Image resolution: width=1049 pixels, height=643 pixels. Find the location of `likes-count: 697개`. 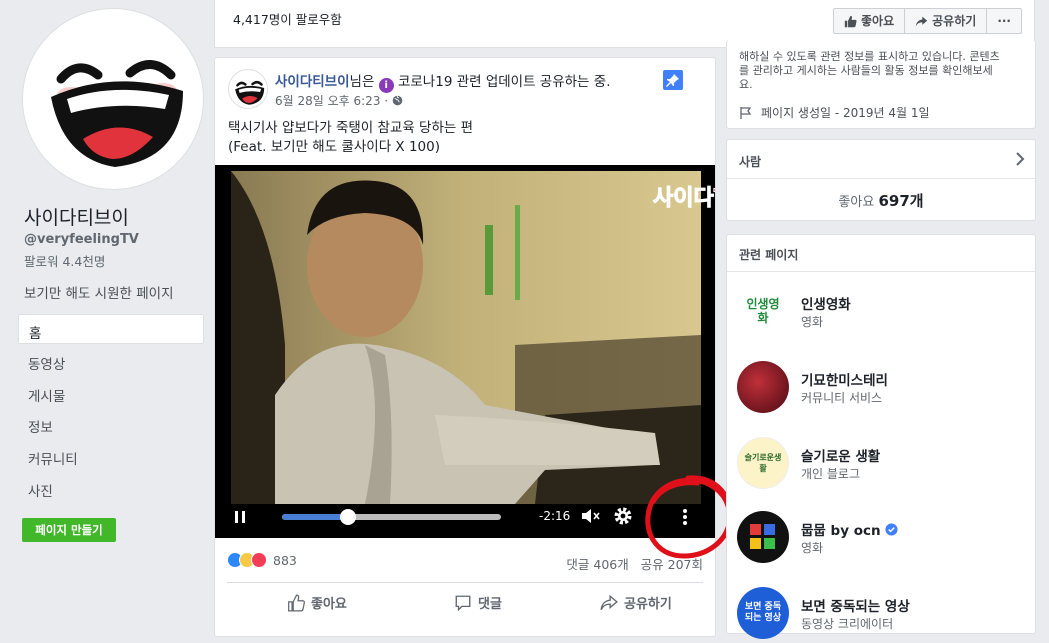

likes-count: 697개 is located at coordinates (901, 201).